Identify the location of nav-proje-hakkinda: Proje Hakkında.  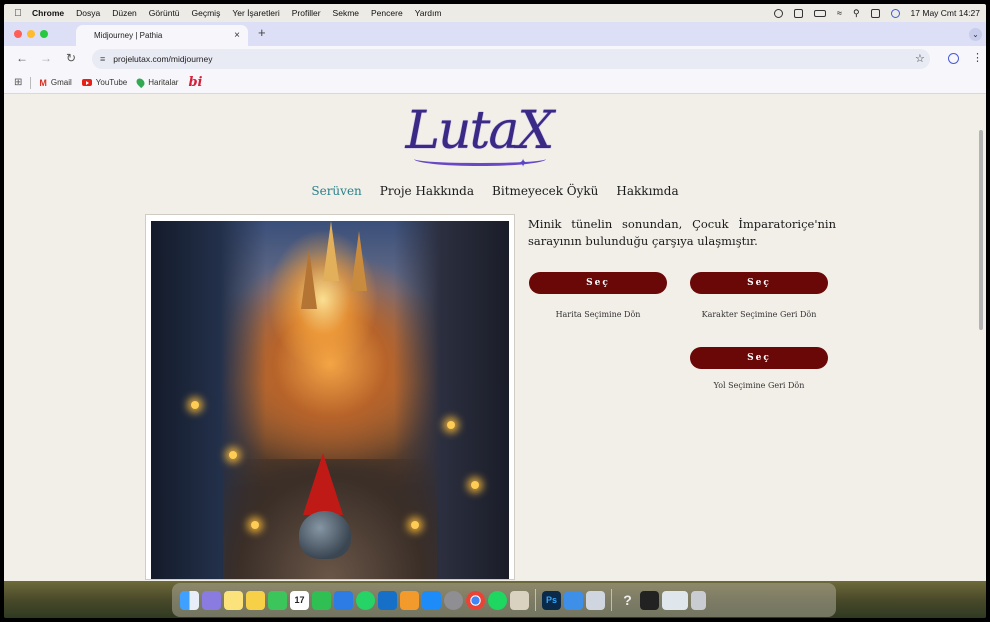
(427, 191).